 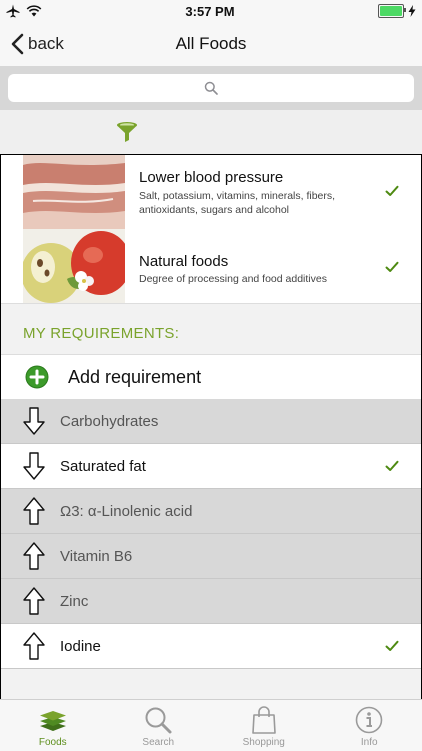 What do you see at coordinates (37, 377) in the screenshot?
I see `add-circle-icon` at bounding box center [37, 377].